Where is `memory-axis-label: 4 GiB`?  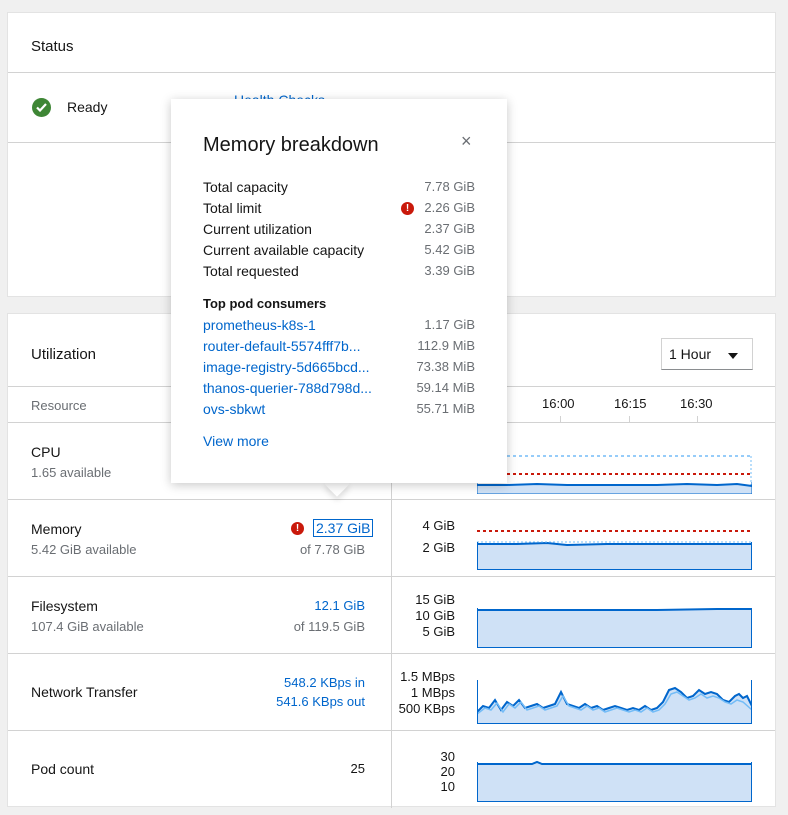 memory-axis-label: 4 GiB is located at coordinates (438, 525).